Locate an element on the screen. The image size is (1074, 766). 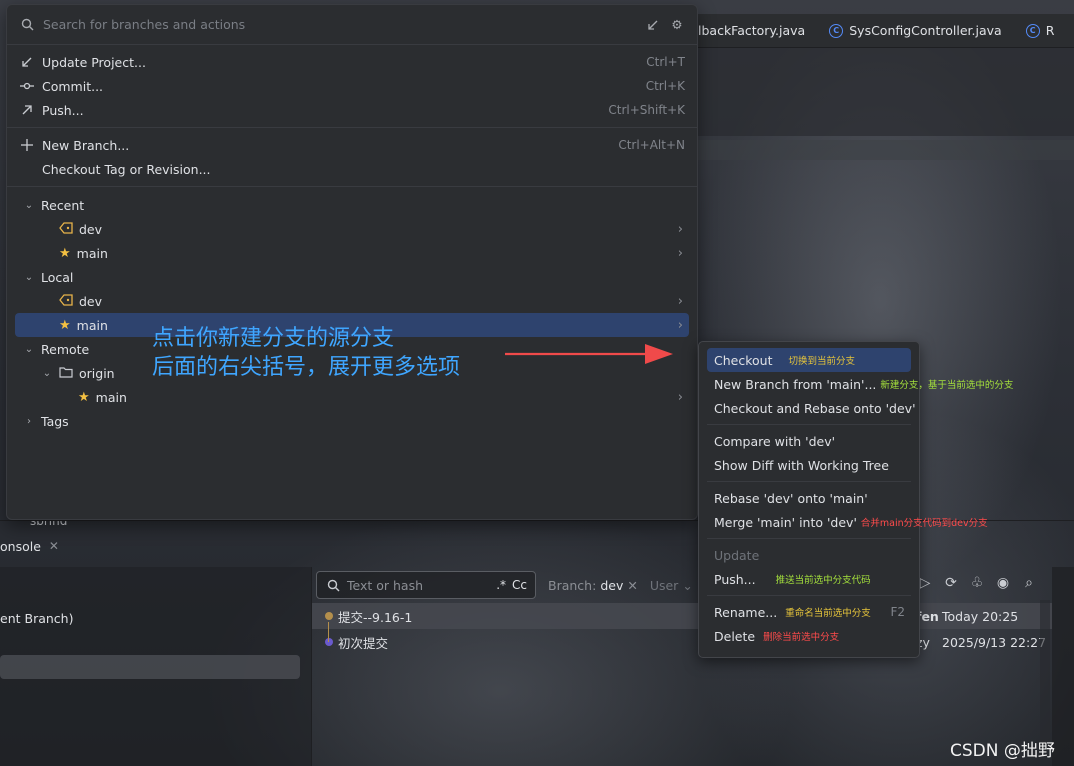
refresh-icon: ⟳ is located at coordinates (951, 583).